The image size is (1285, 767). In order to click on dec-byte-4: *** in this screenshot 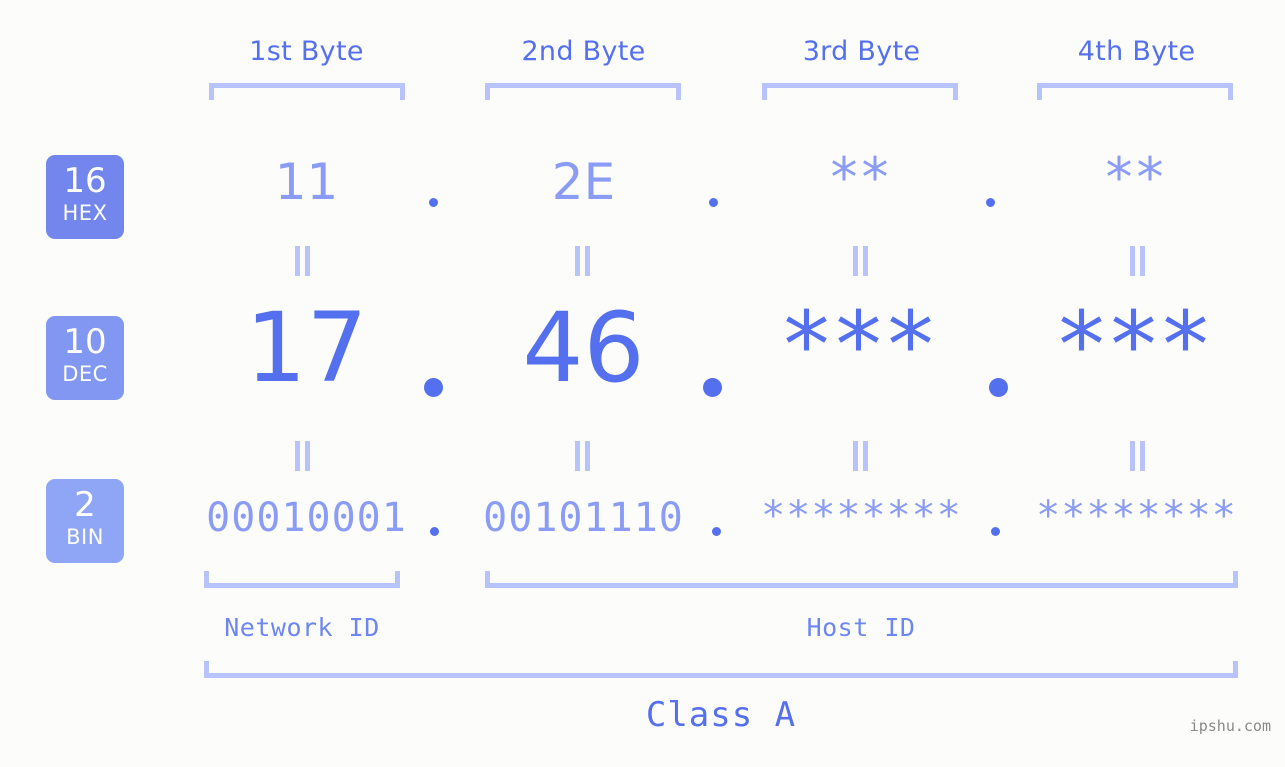, I will do `click(1136, 346)`.